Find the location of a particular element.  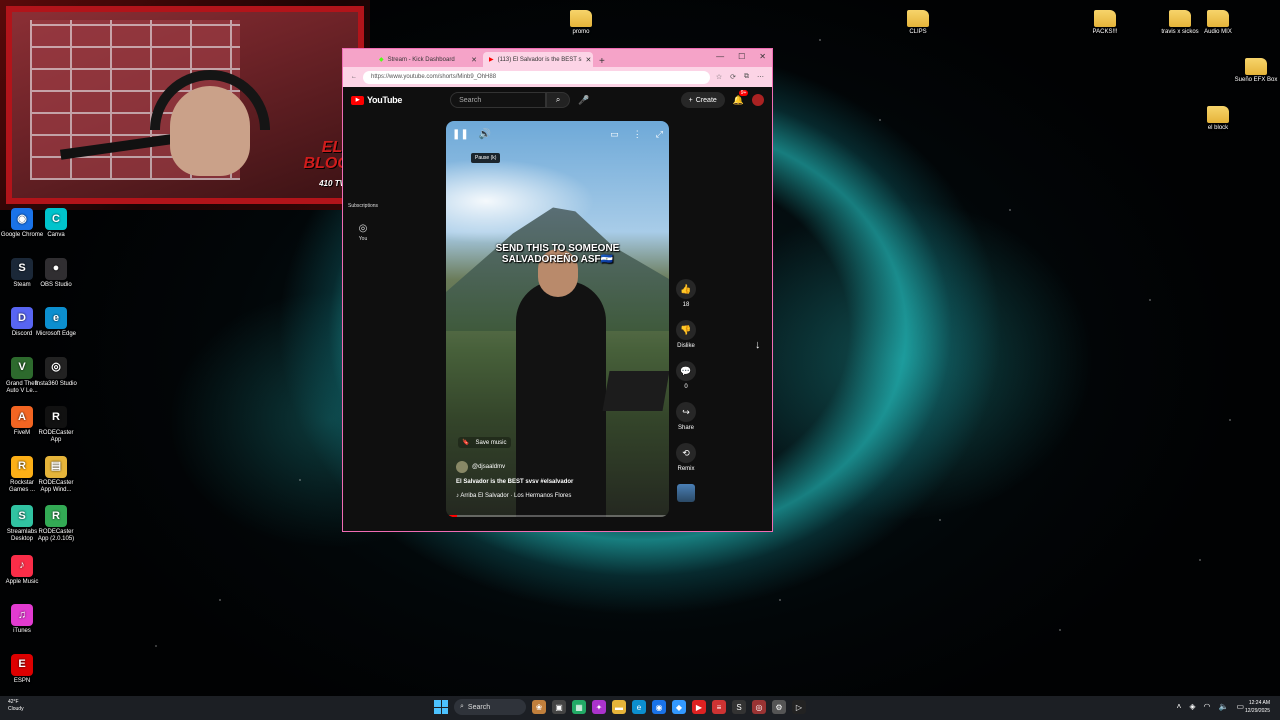

refresh-icon: ⟳ is located at coordinates (733, 77).